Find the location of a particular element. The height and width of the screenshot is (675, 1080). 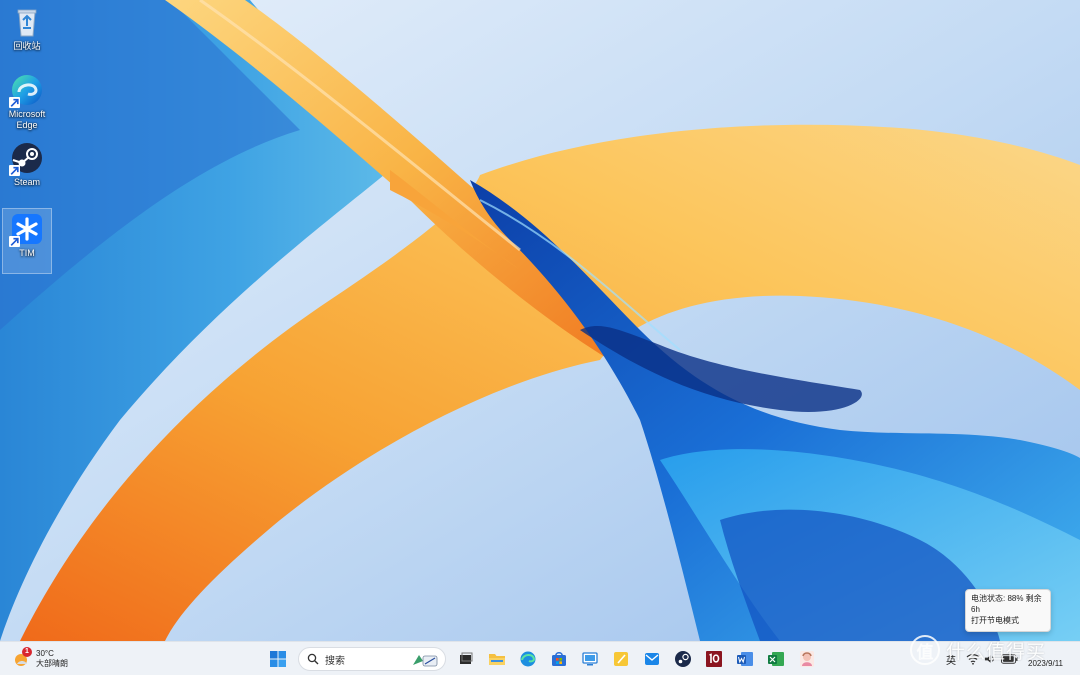

sticky-notes-button is located at coordinates (621, 659).